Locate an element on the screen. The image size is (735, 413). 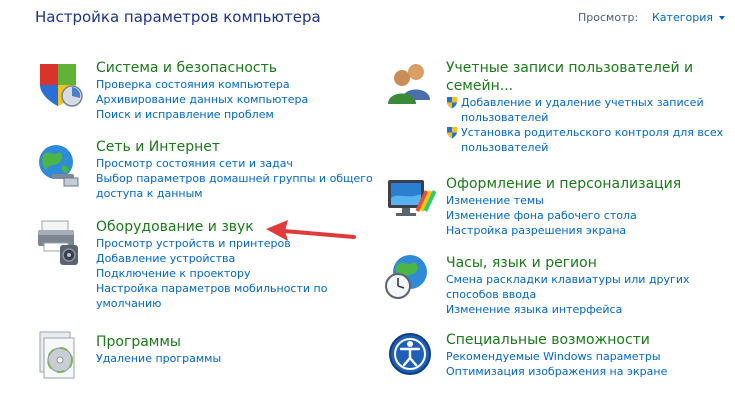
add-remove-accounts-item: Добавление и удаление учетных записей is located at coordinates (584, 102).